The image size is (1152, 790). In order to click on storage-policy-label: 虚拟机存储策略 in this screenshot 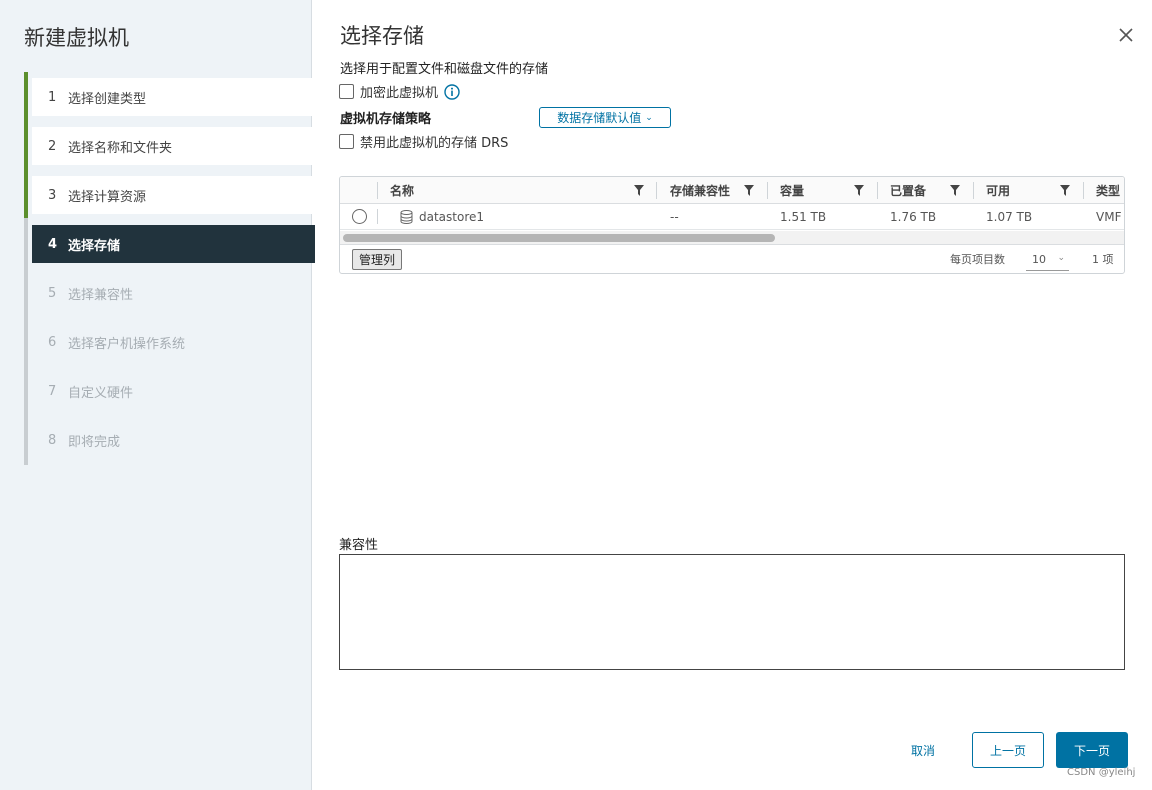, I will do `click(386, 119)`.